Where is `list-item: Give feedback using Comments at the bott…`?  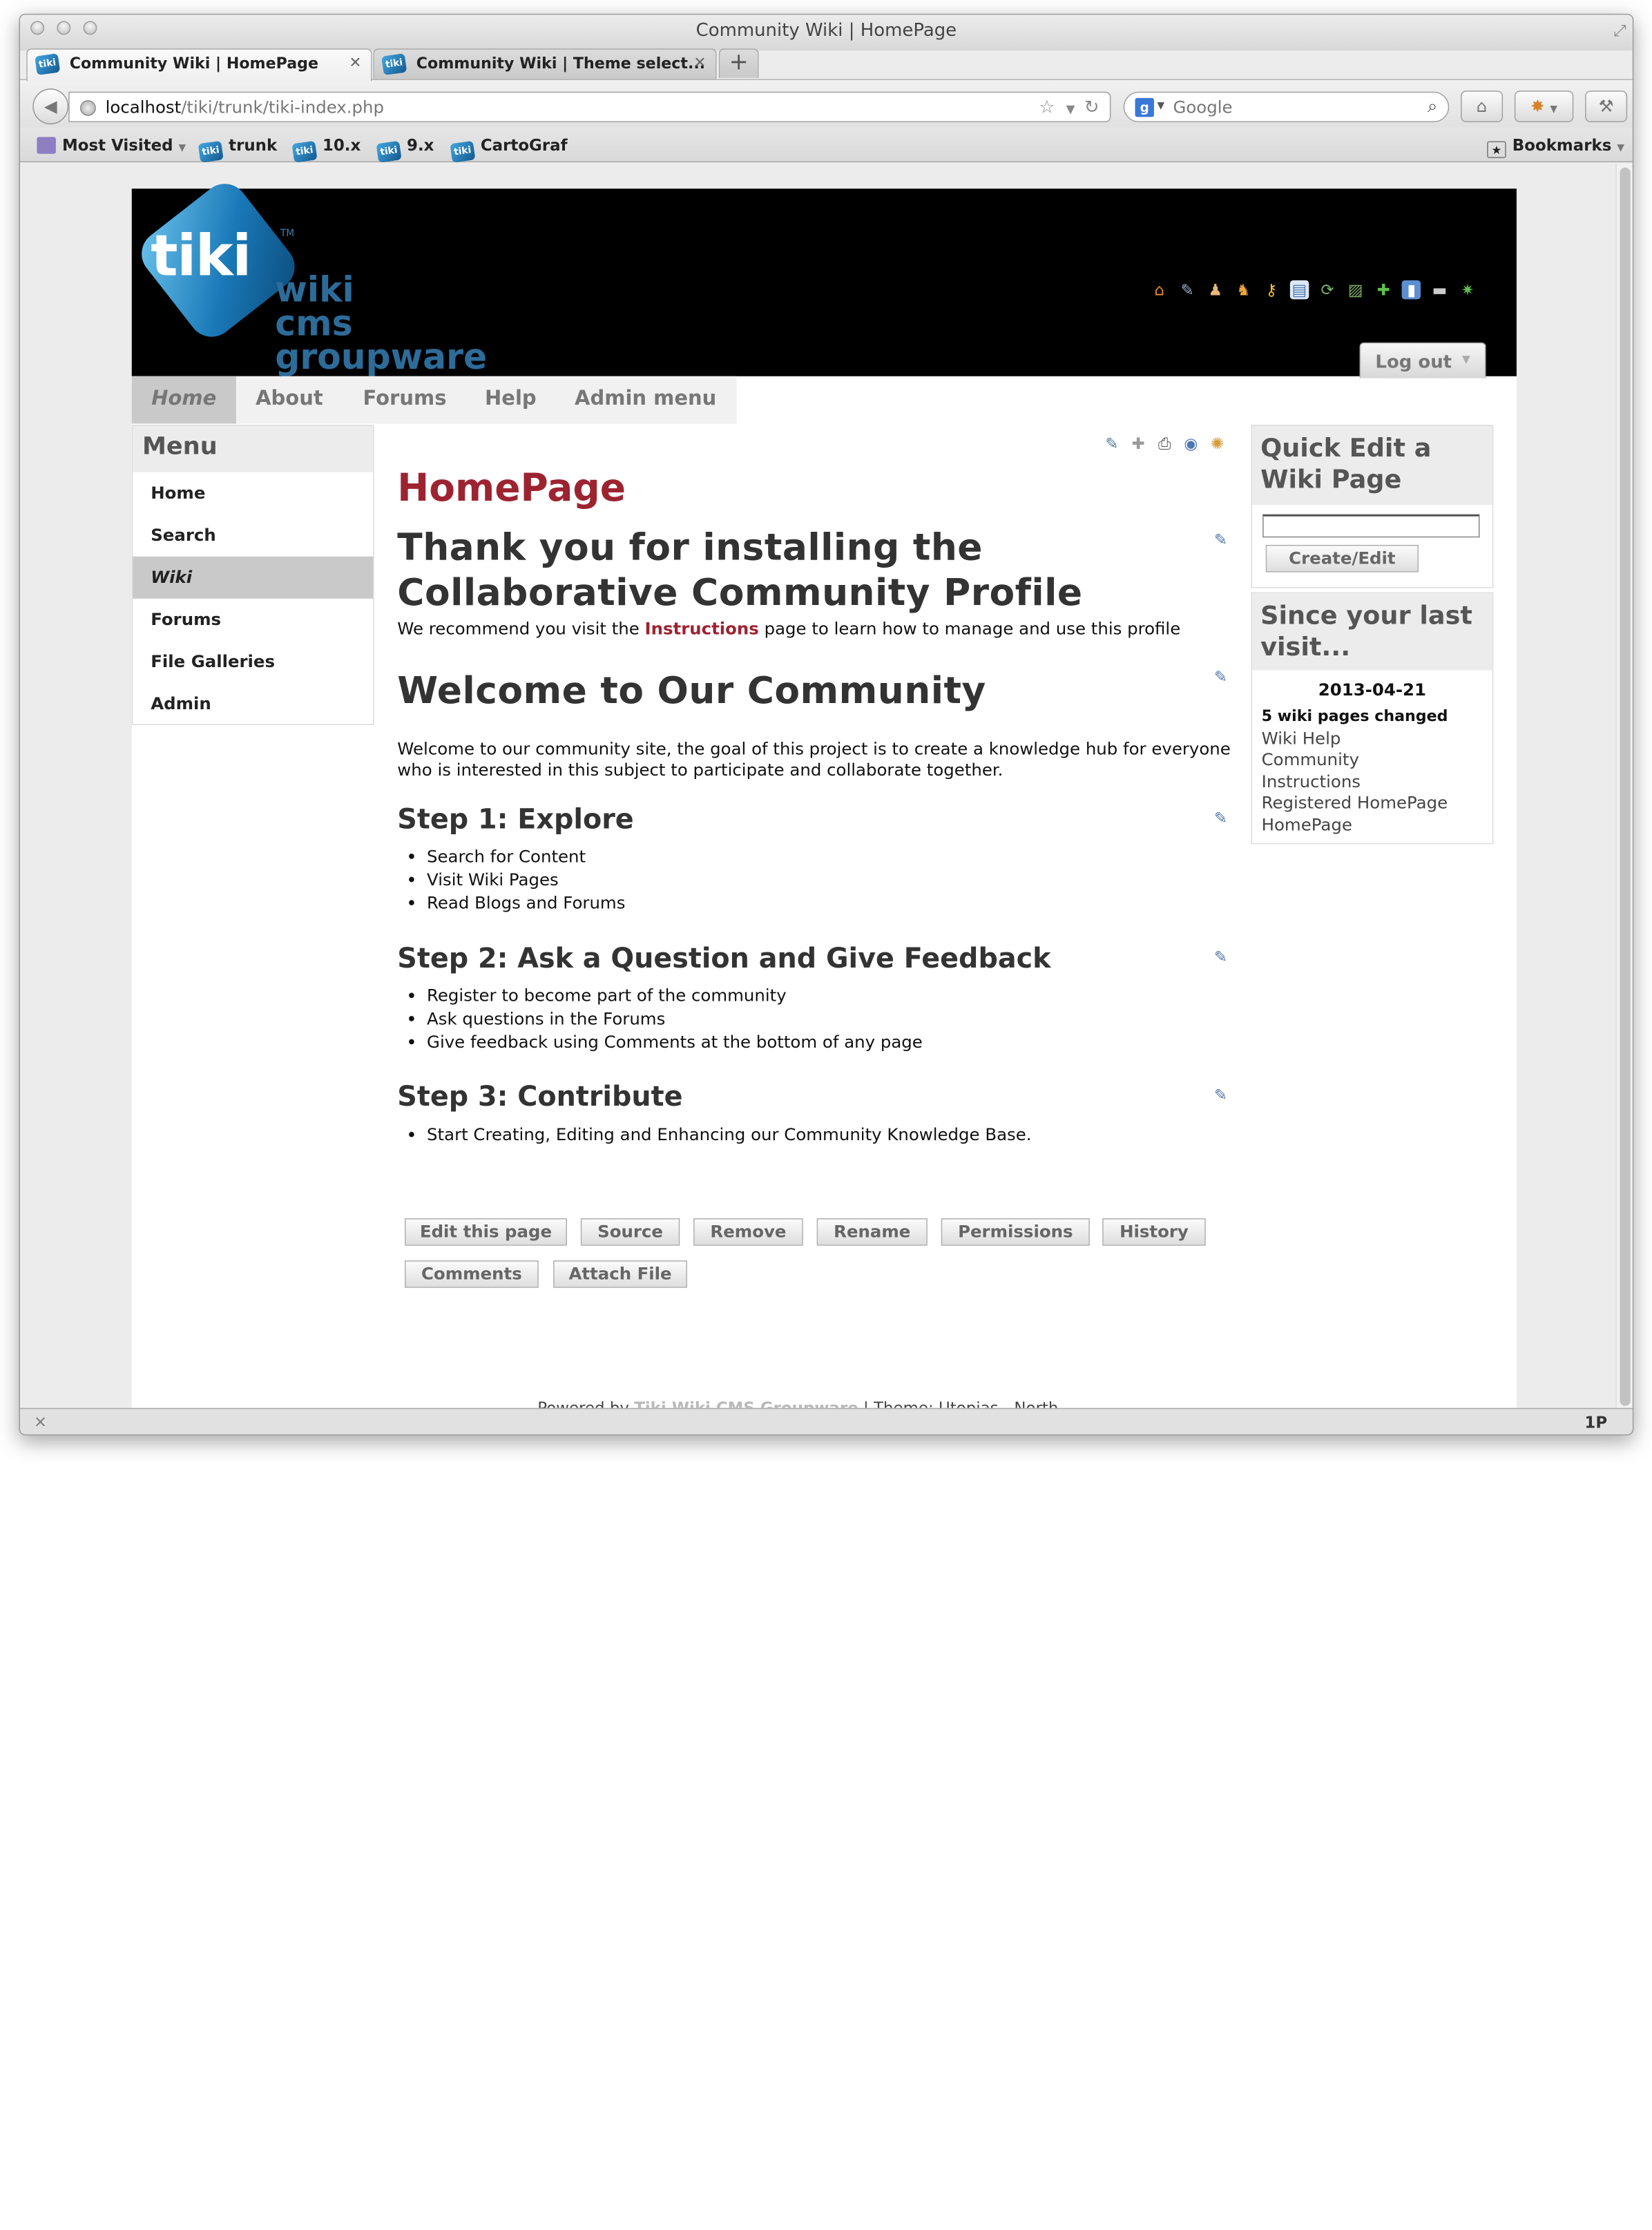
list-item: Give feedback using Comments at the bott… is located at coordinates (675, 1042).